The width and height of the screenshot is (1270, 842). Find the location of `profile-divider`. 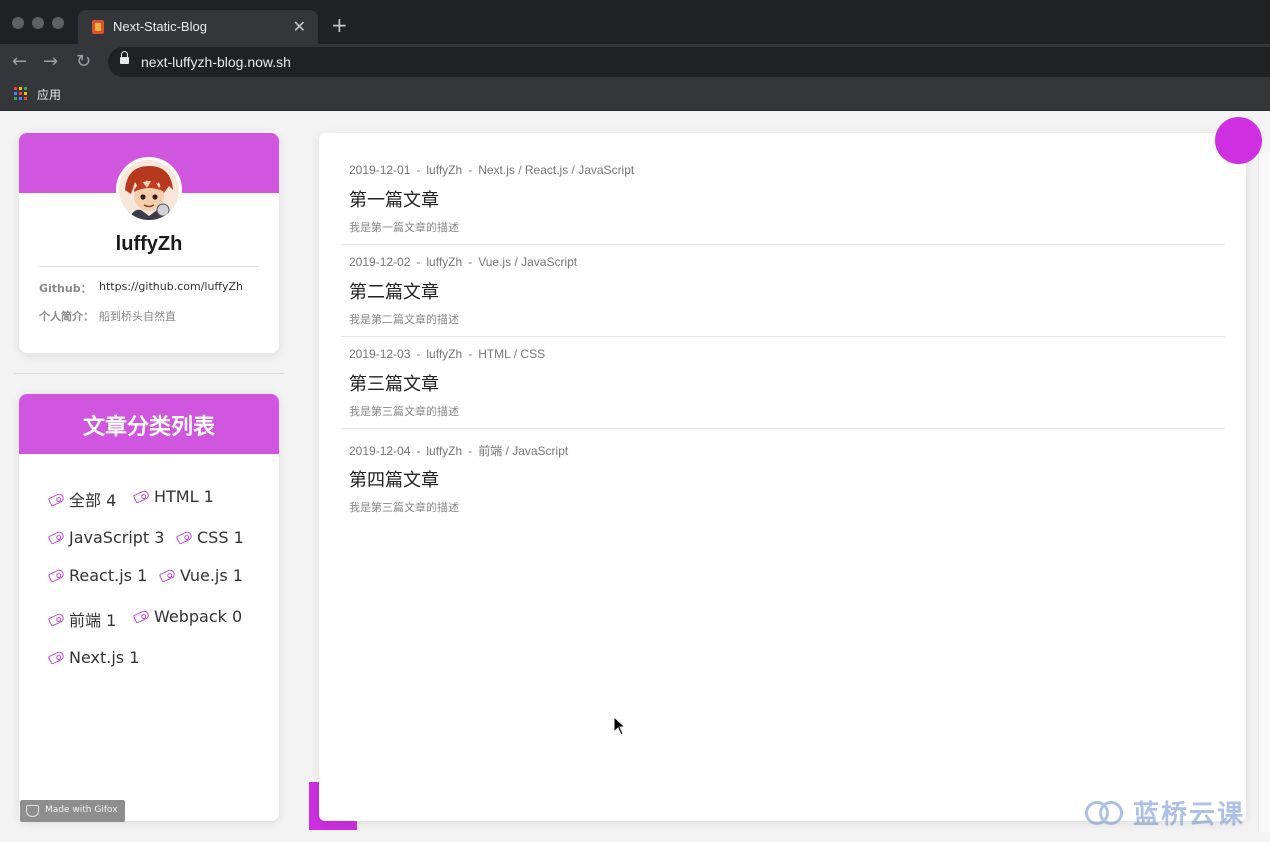

profile-divider is located at coordinates (149, 266).